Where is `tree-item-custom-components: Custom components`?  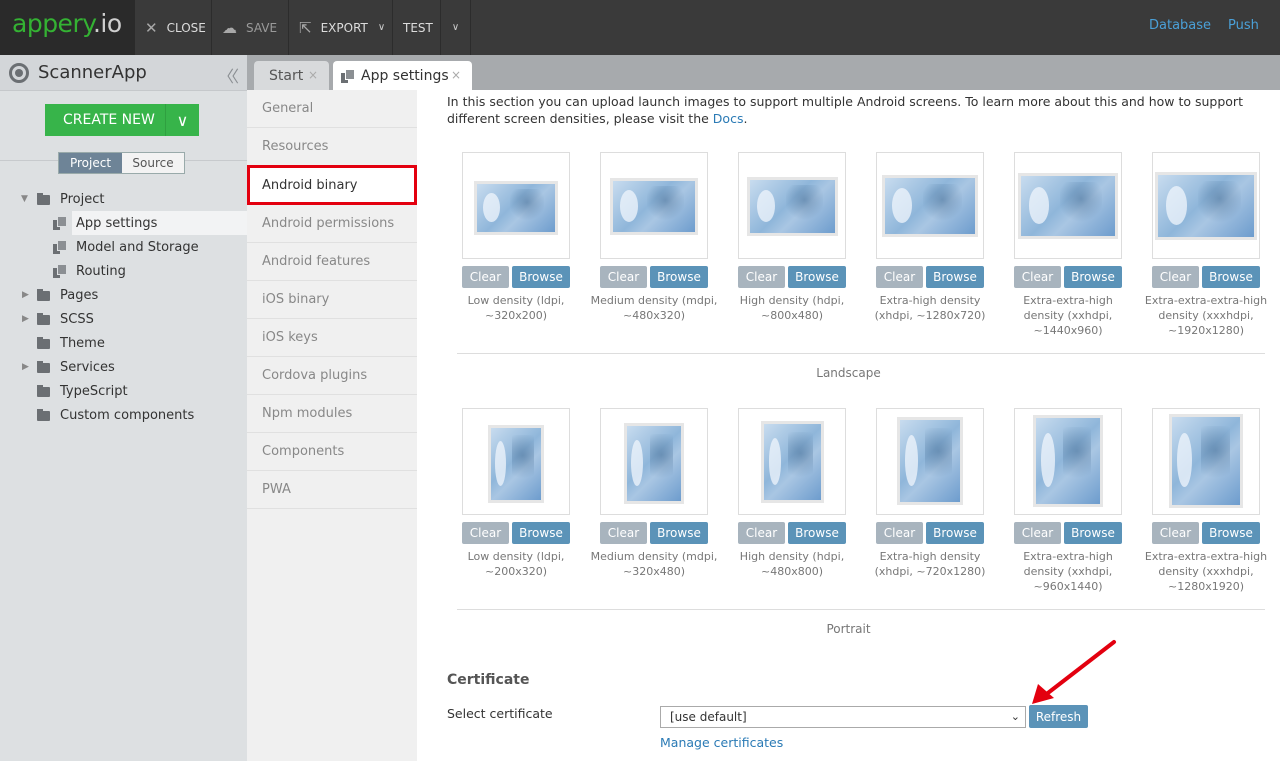 tree-item-custom-components: Custom components is located at coordinates (123, 415).